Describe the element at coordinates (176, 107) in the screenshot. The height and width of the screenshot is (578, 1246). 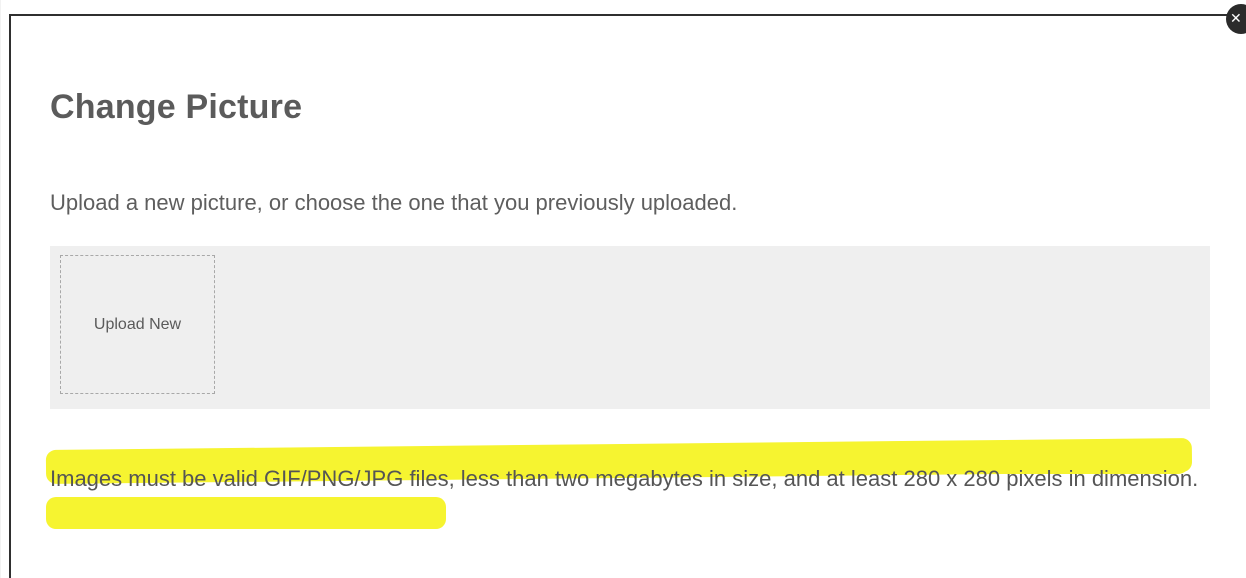
I see `dialog-title: Change Picture` at that location.